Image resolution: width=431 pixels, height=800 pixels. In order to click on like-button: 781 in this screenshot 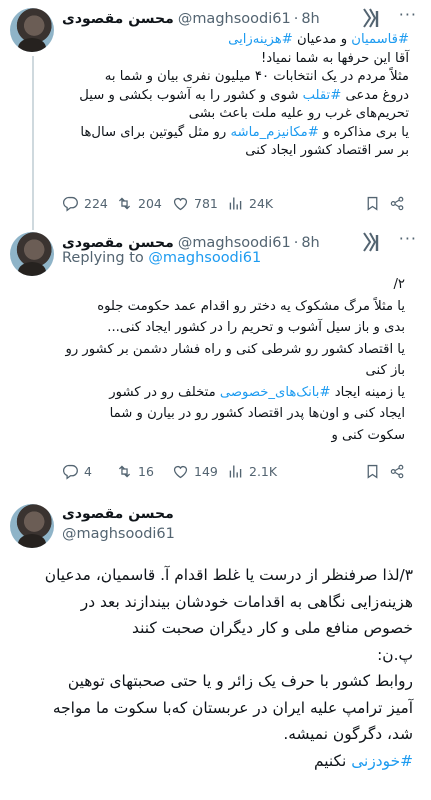, I will do `click(195, 203)`.